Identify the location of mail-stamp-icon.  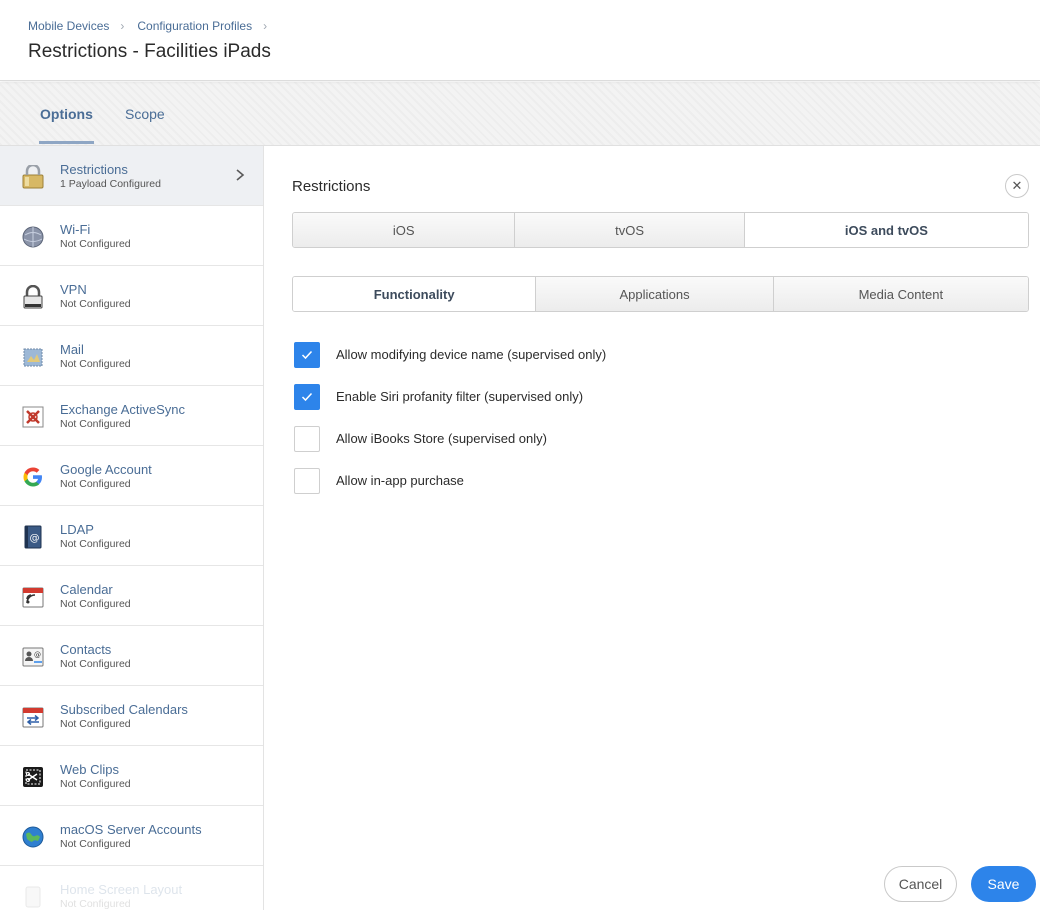
(32, 356).